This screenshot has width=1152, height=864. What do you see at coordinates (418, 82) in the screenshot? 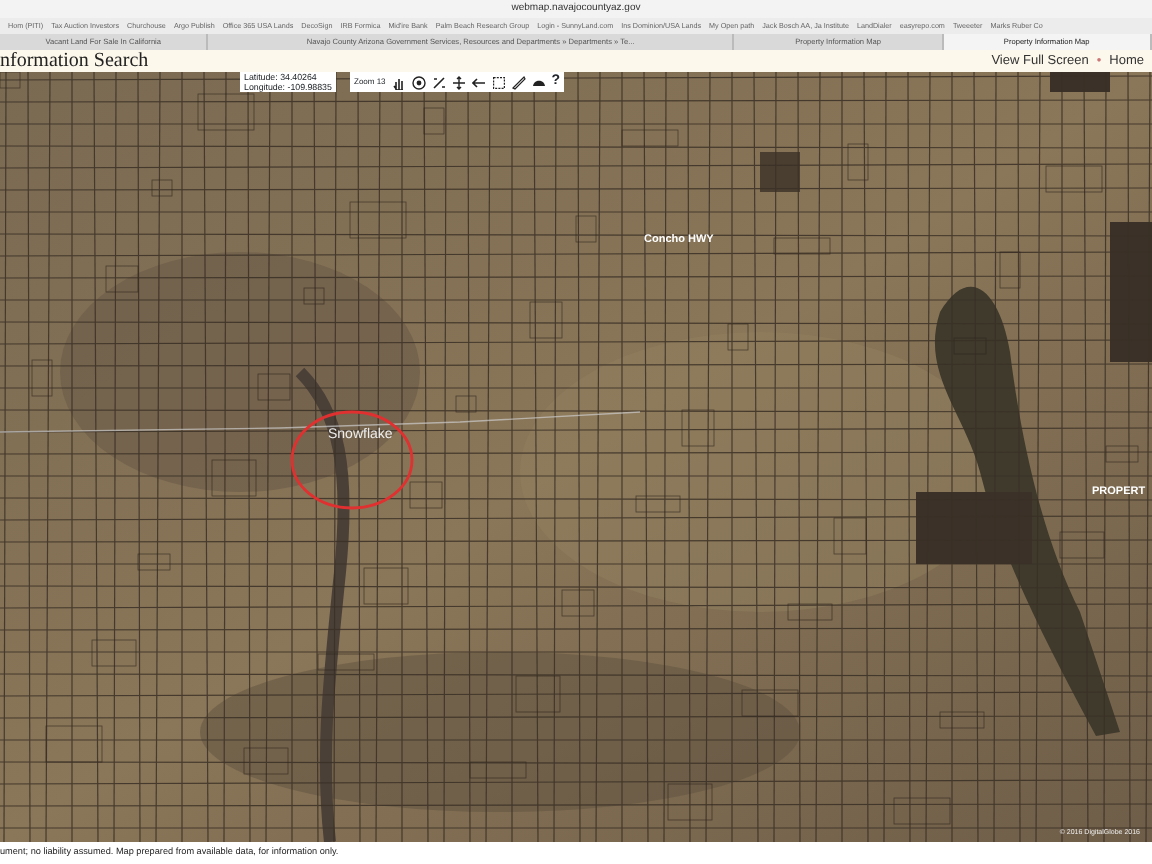
I see `zoom-icon` at bounding box center [418, 82].